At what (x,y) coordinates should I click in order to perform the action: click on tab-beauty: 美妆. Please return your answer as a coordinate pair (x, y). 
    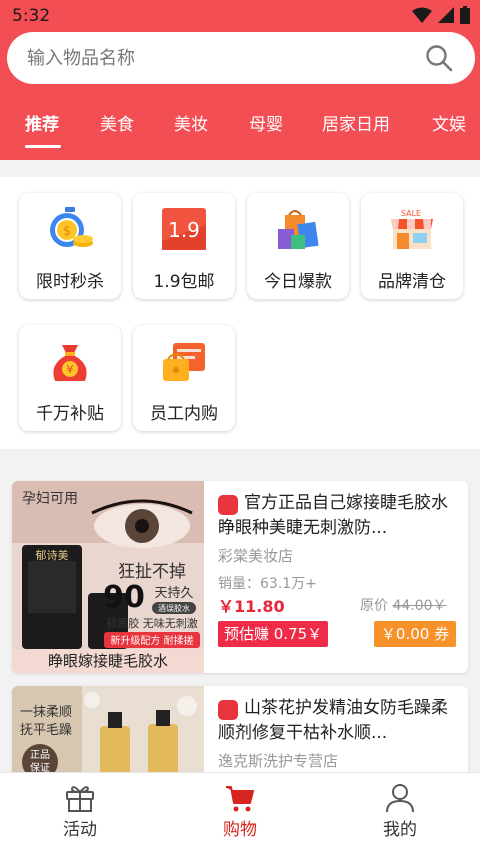
    Looking at the image, I should click on (191, 122).